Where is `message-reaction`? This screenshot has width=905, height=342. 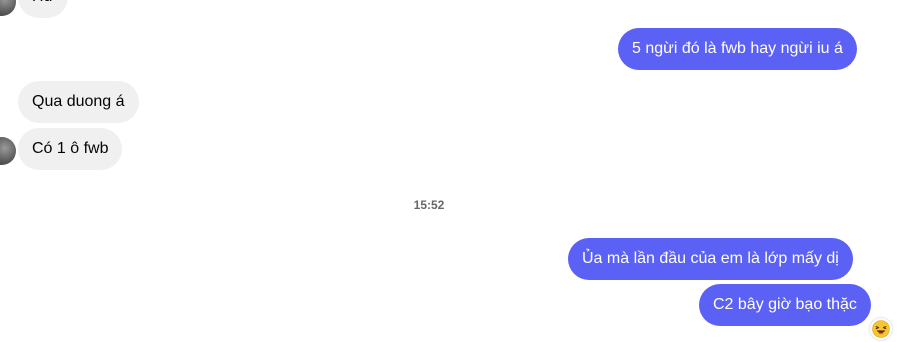 message-reaction is located at coordinates (881, 329).